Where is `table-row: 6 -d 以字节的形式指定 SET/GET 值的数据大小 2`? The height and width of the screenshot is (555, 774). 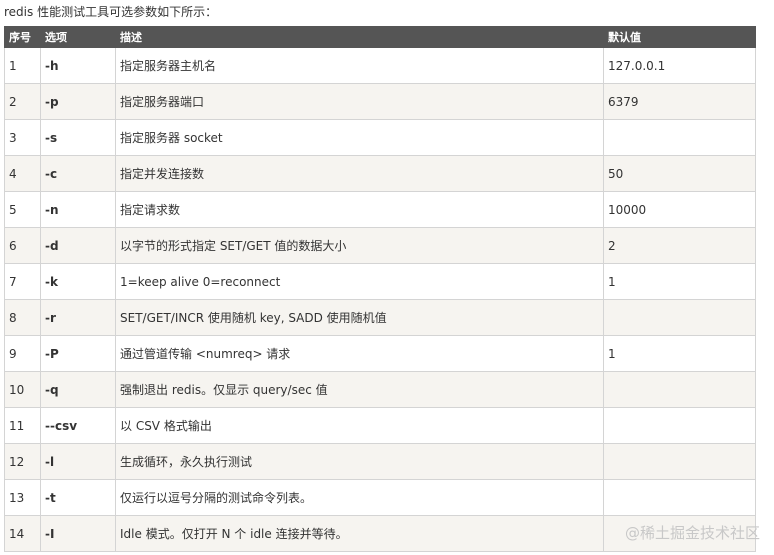 table-row: 6 -d 以字节的形式指定 SET/GET 值的数据大小 2 is located at coordinates (380, 245).